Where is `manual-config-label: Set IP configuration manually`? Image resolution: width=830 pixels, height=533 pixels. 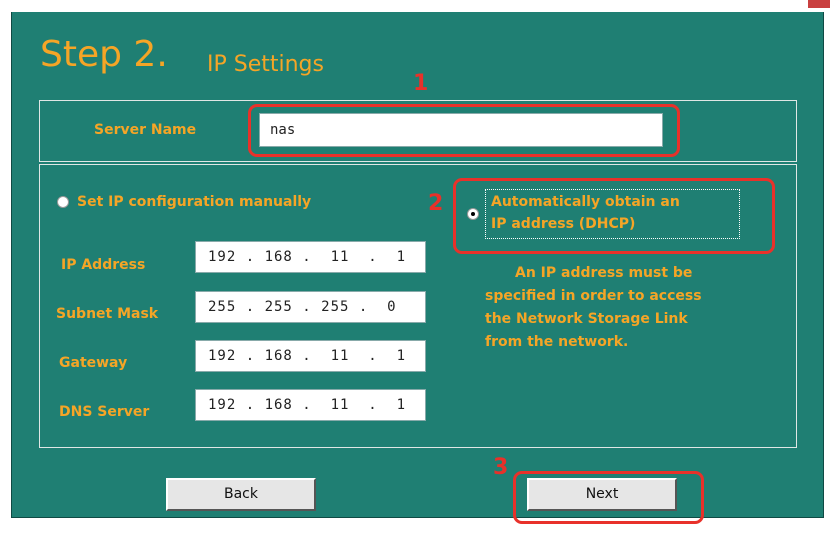
manual-config-label: Set IP configuration manually is located at coordinates (194, 202).